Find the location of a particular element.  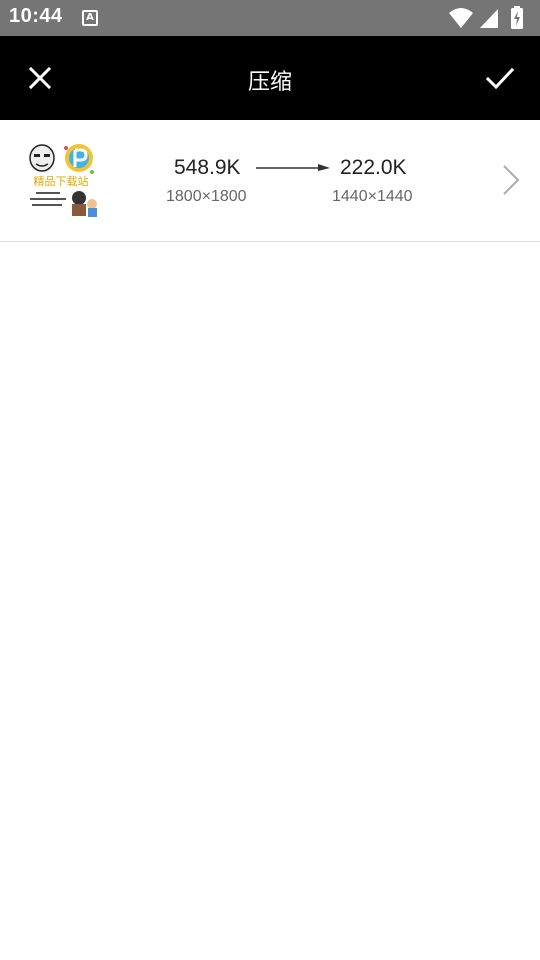

notification-icon: A is located at coordinates (90, 18).